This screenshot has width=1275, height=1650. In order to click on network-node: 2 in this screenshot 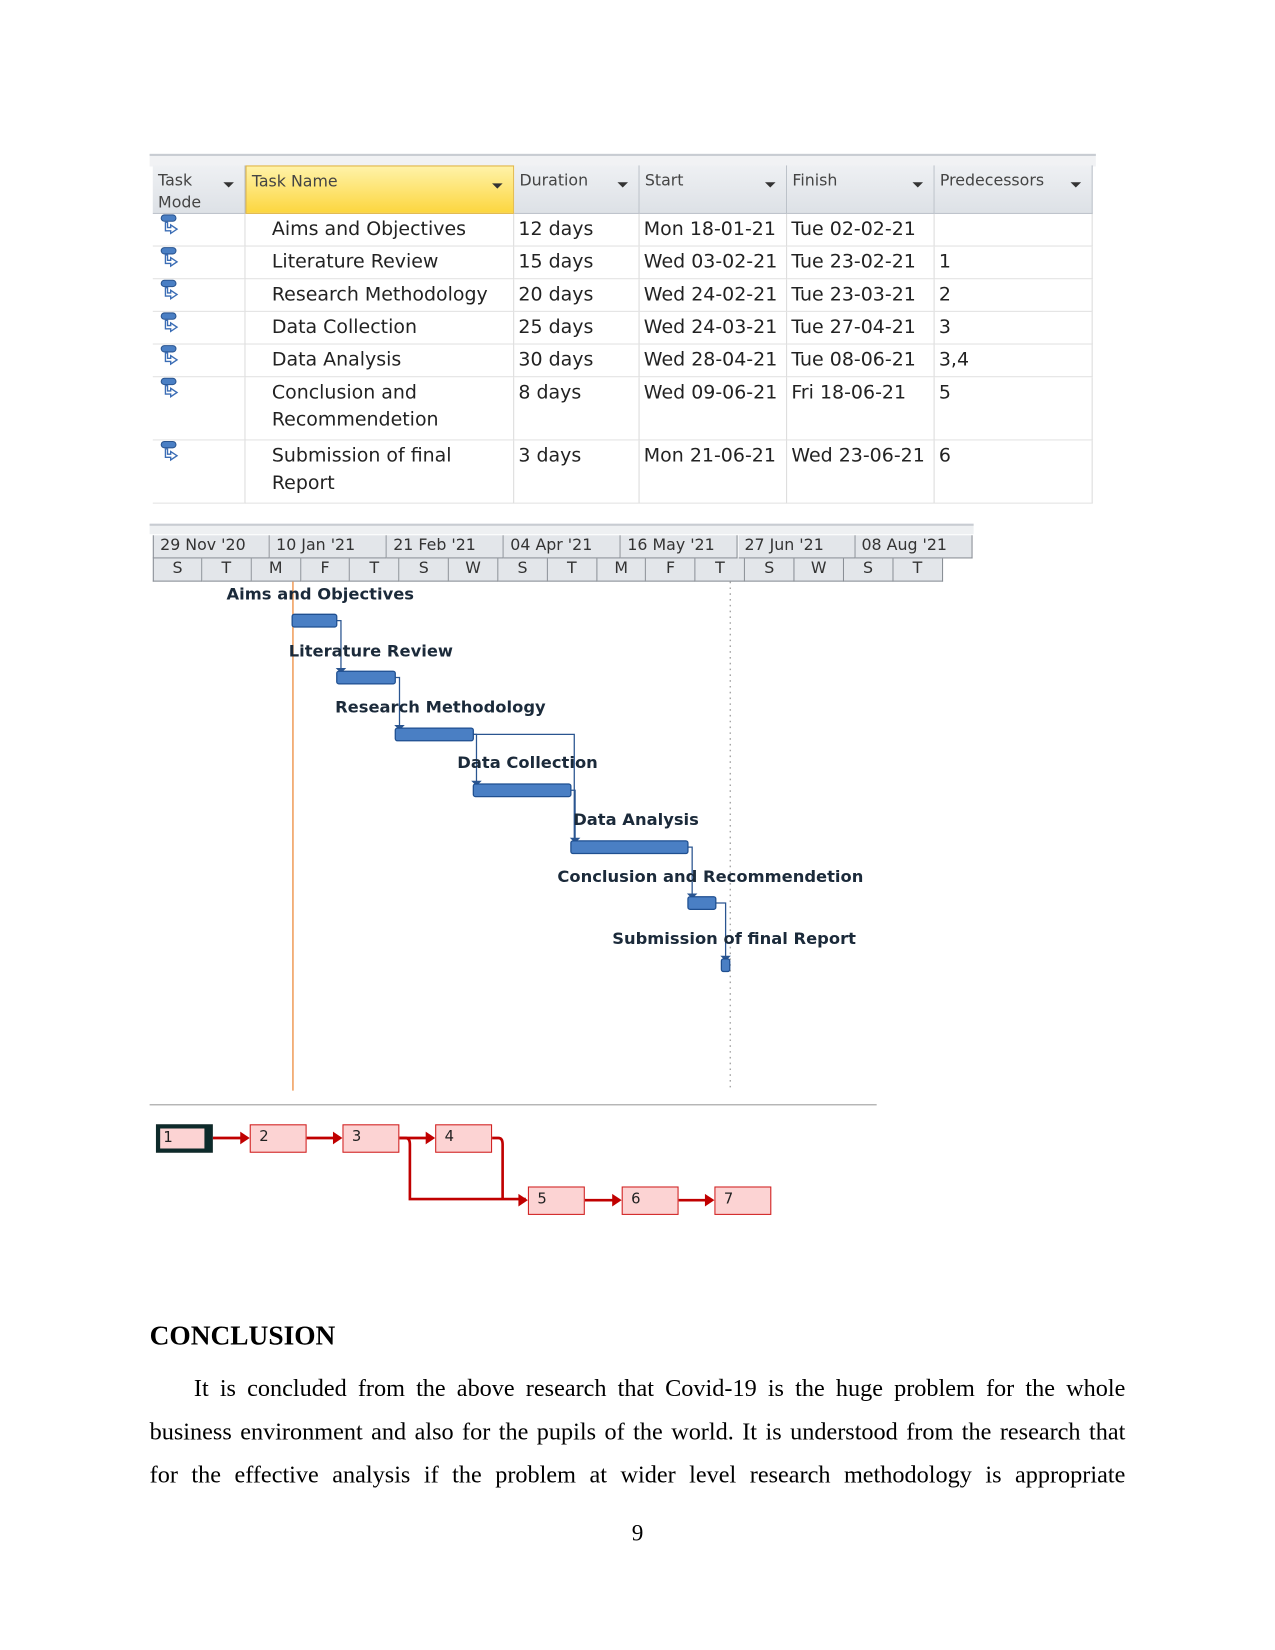, I will do `click(278, 1138)`.